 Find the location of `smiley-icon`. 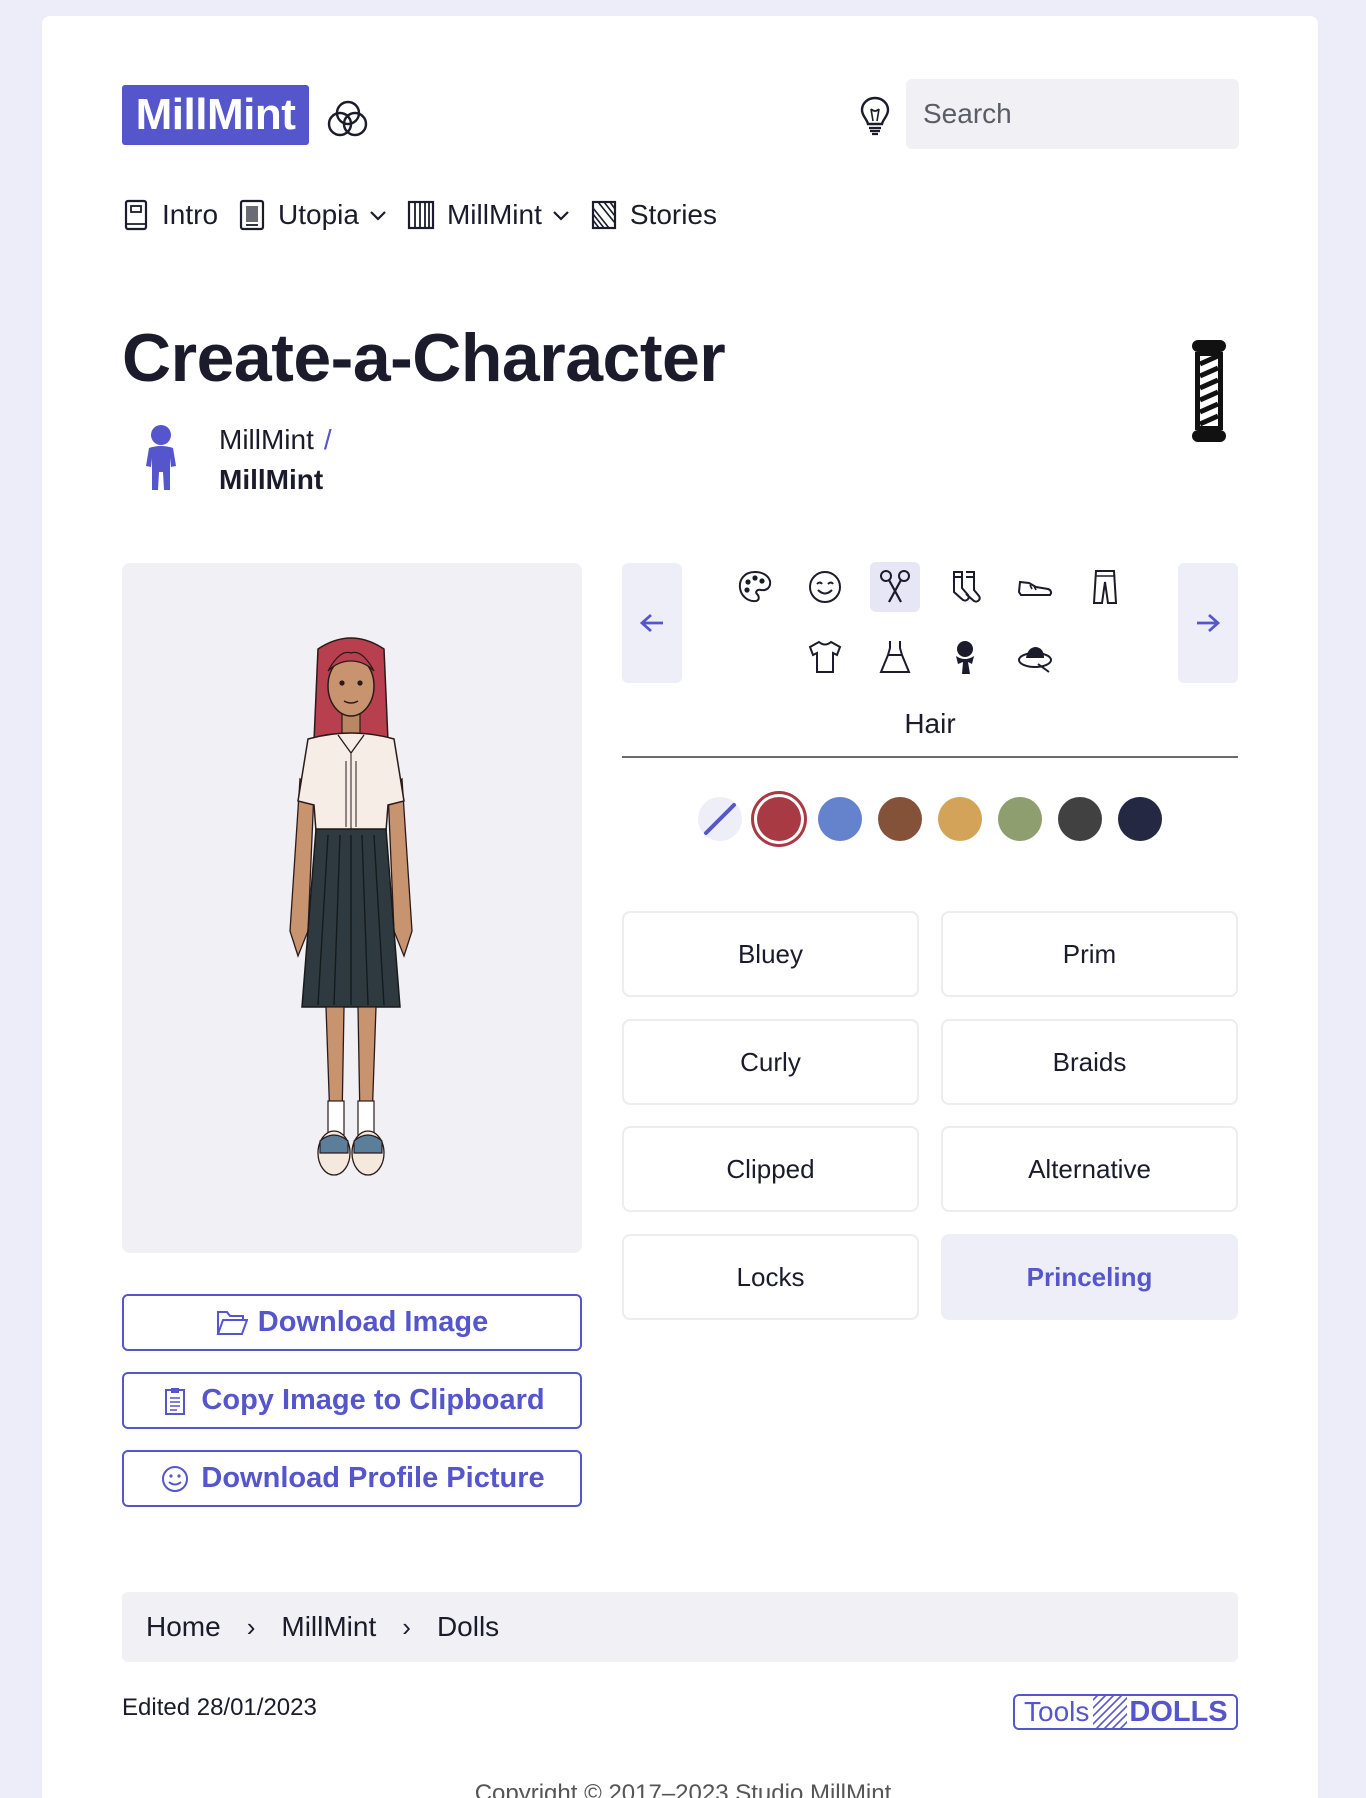

smiley-icon is located at coordinates (175, 1478).